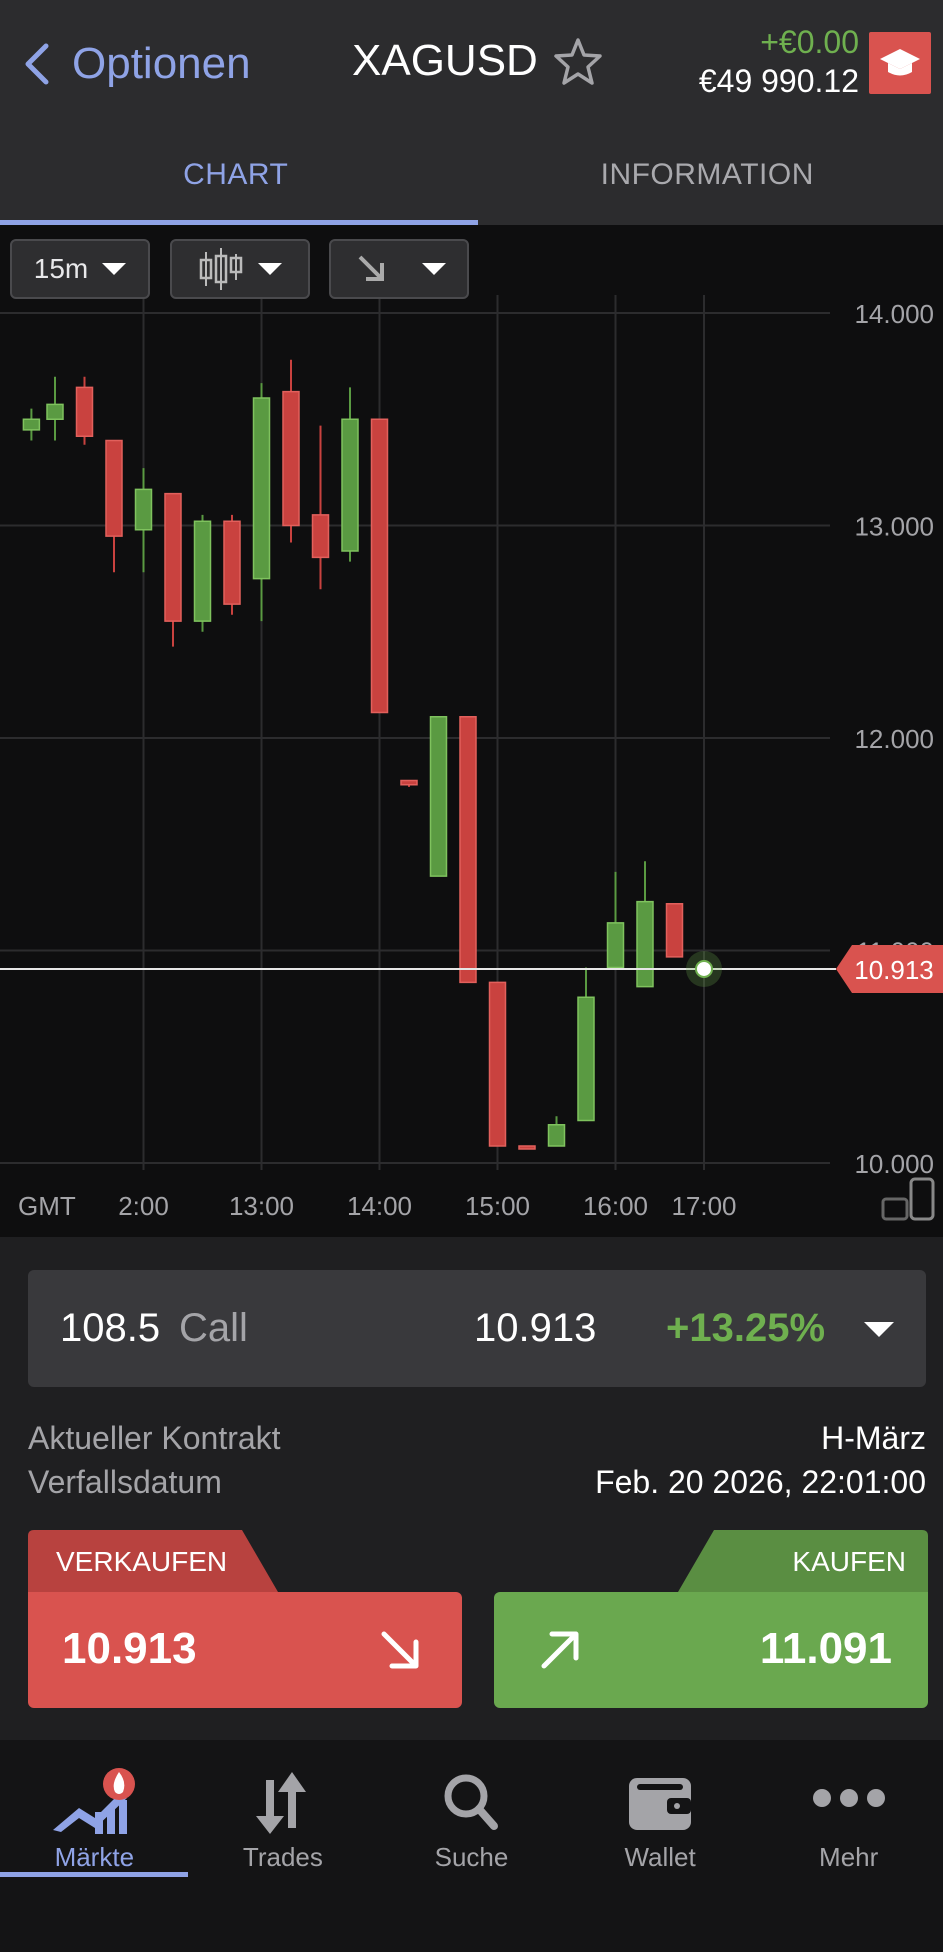 This screenshot has height=1952, width=943. Describe the element at coordinates (94, 1857) in the screenshot. I see `nav-label: Märkte` at that location.